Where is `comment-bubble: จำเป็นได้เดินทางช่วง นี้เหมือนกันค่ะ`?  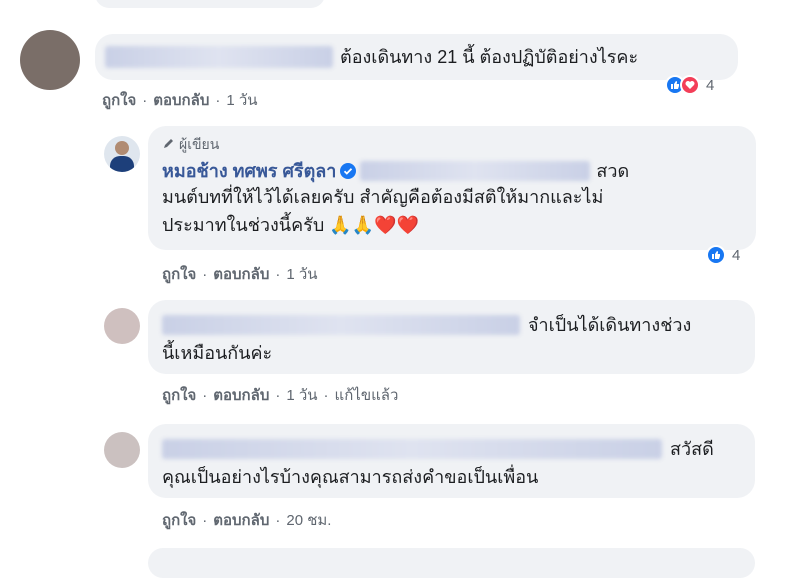 comment-bubble: จำเป็นได้เดินทางช่วง นี้เหมือนกันค่ะ is located at coordinates (451, 337).